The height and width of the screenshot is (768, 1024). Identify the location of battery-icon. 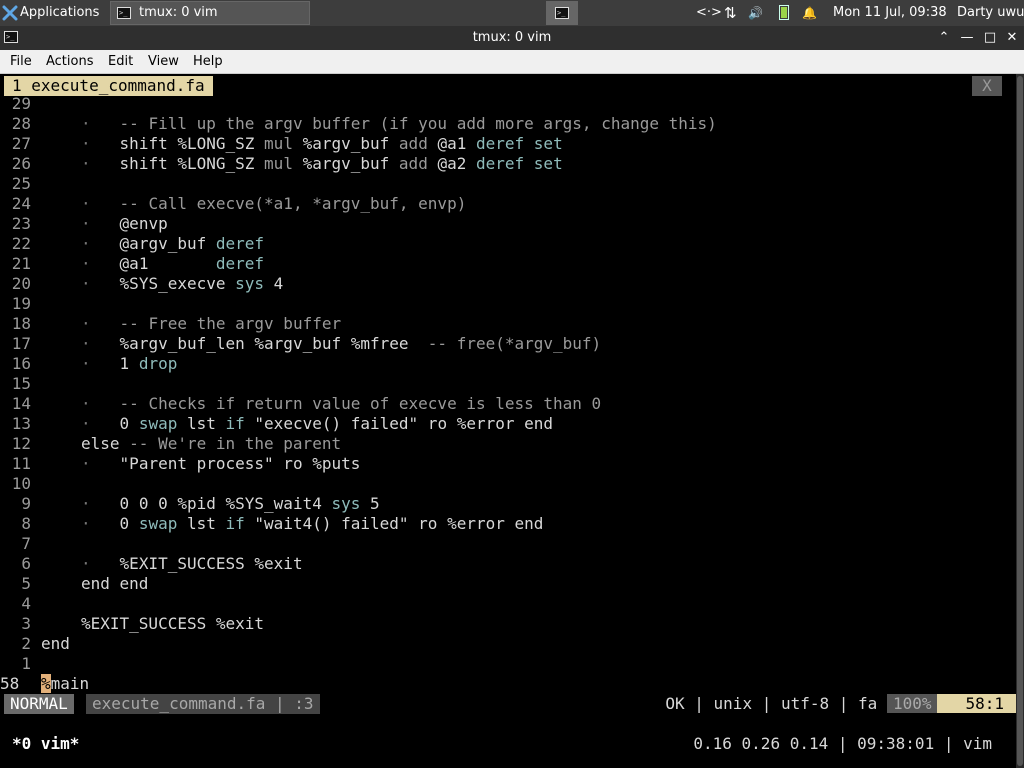
(784, 12).